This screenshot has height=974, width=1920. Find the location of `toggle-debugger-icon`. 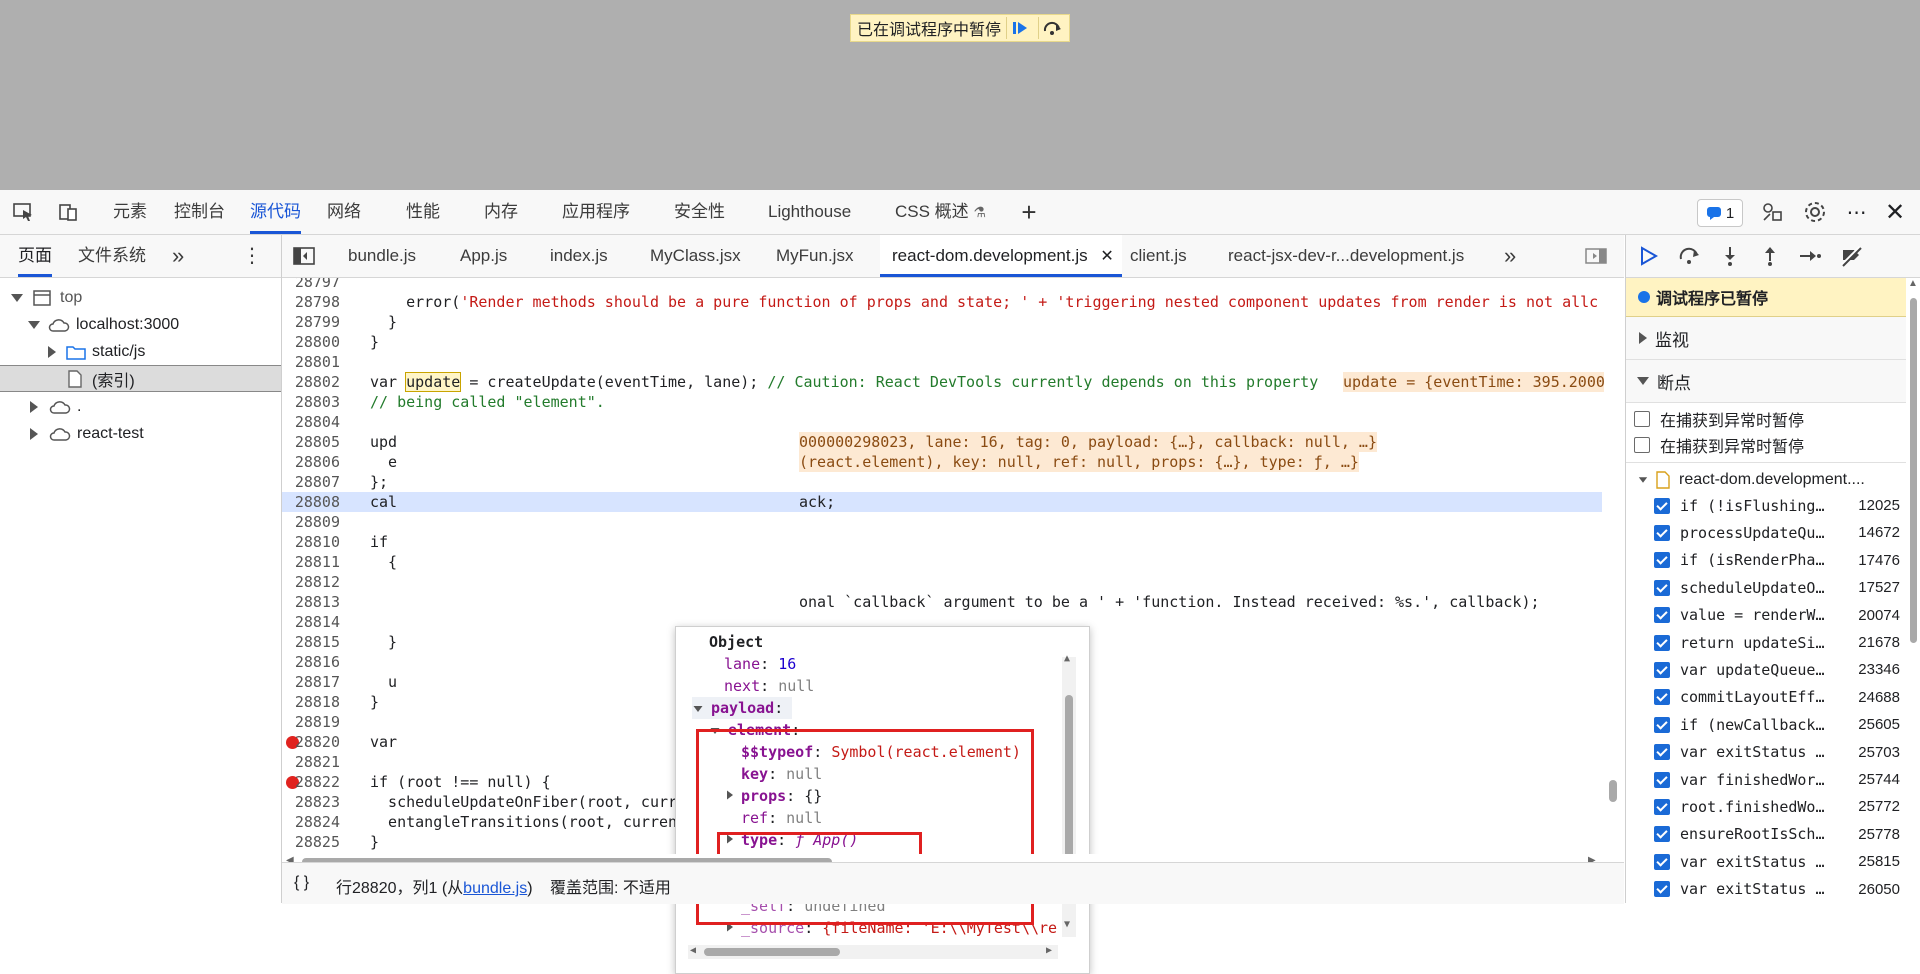

toggle-debugger-icon is located at coordinates (1596, 256).